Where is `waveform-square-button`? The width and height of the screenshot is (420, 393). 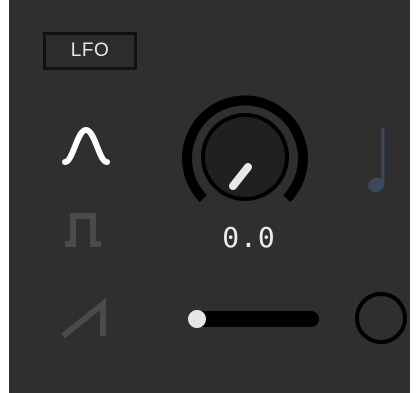
waveform-square-button is located at coordinates (88, 230).